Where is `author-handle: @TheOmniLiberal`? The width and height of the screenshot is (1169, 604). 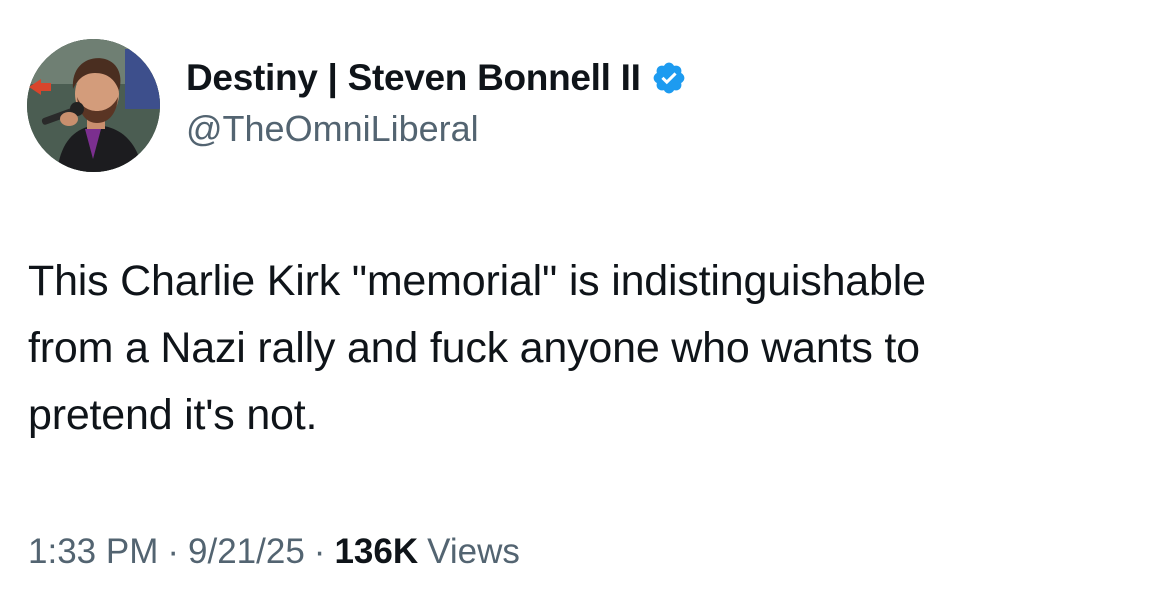 author-handle: @TheOmniLiberal is located at coordinates (332, 129).